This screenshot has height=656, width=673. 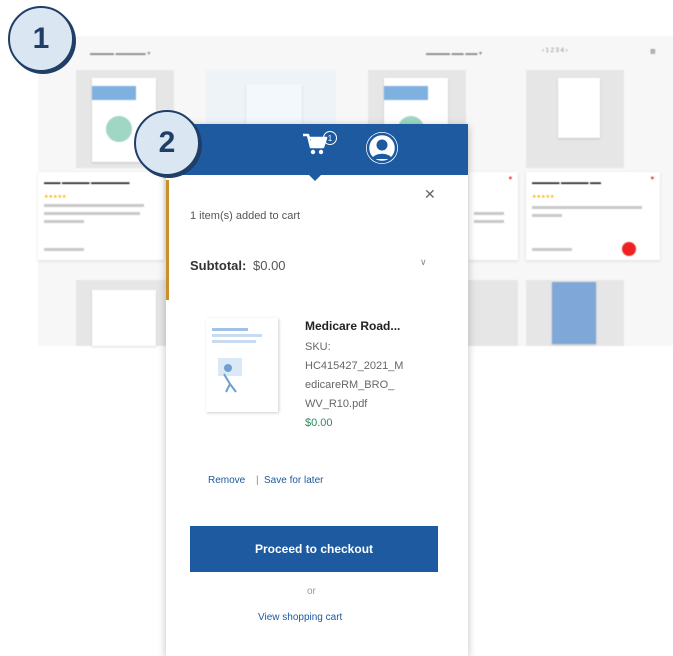 I want to click on chevron-down-icon: ∨, so click(x=423, y=262).